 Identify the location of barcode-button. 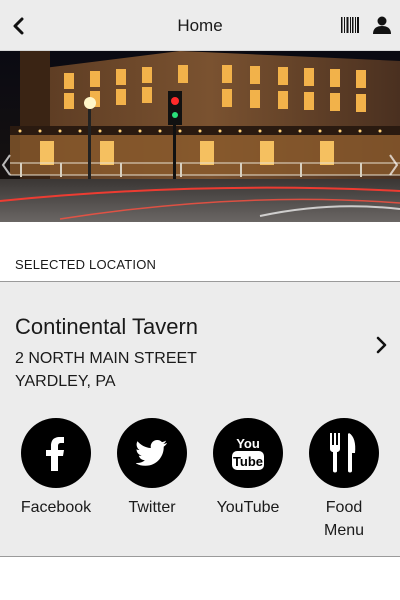
(350, 25).